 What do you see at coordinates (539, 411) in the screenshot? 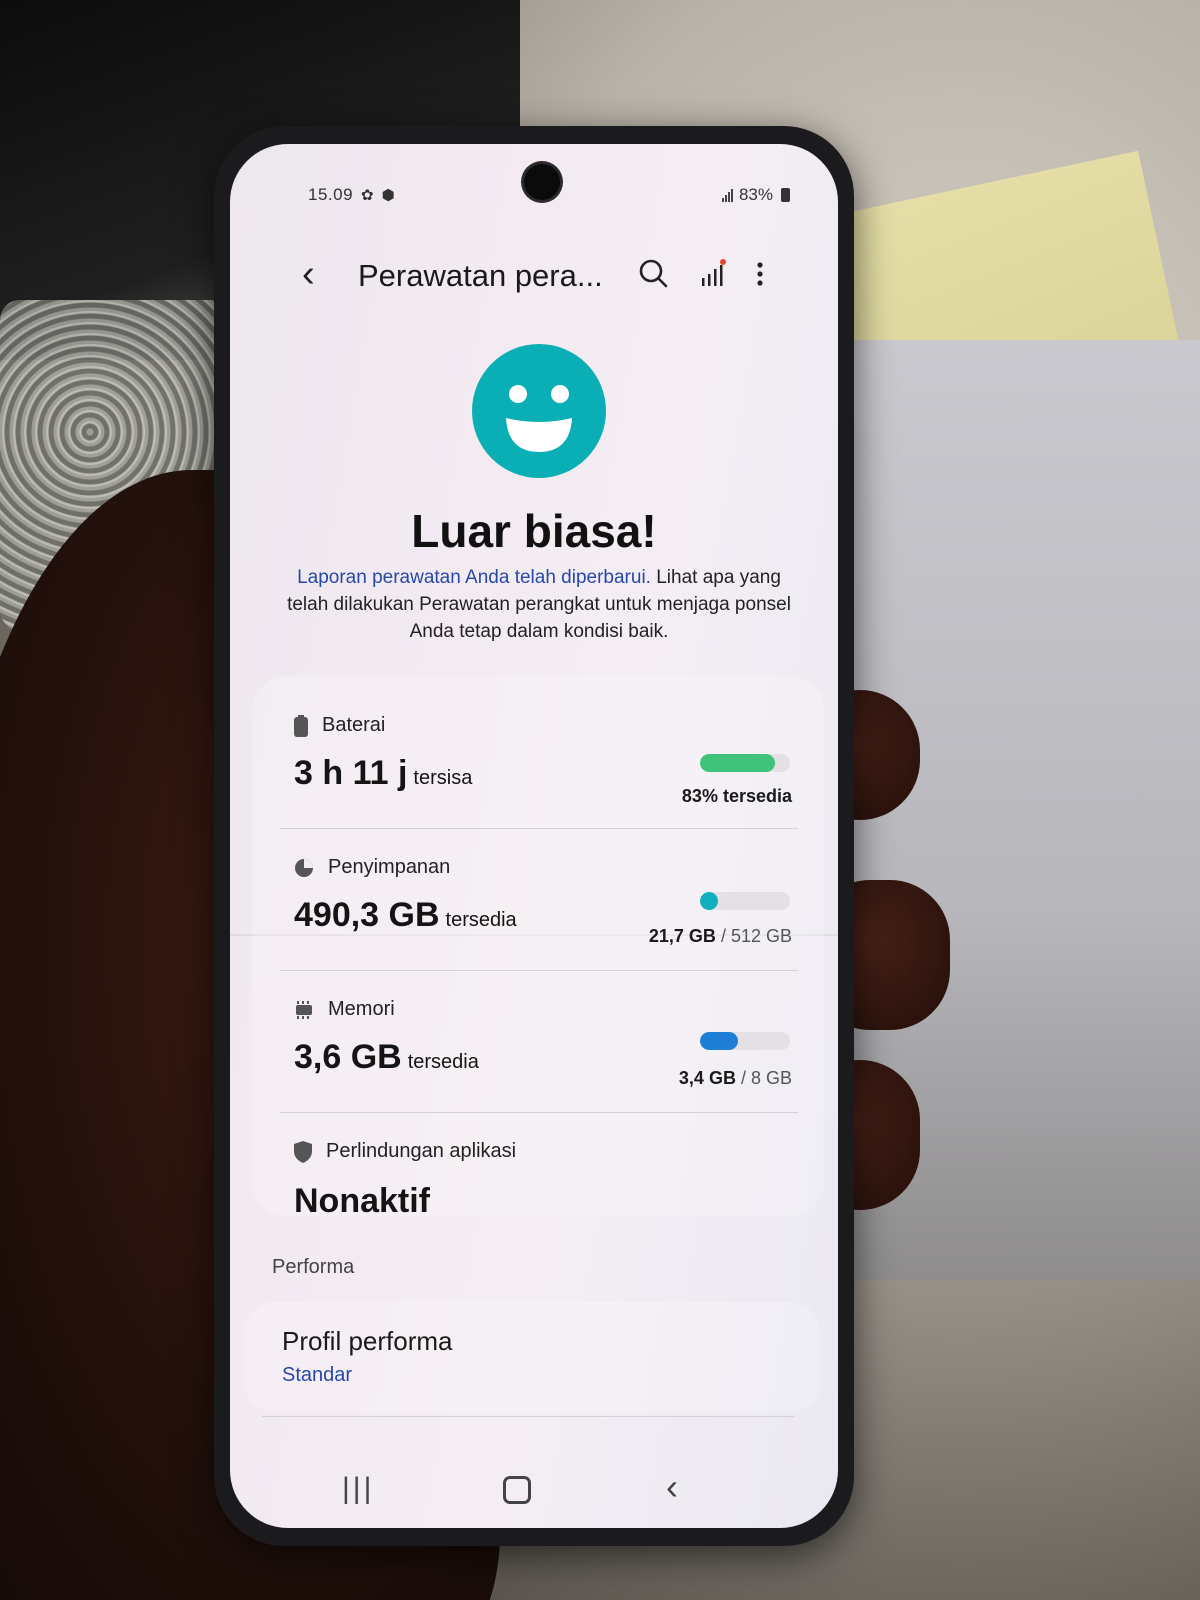
I see `smiley-face-icon` at bounding box center [539, 411].